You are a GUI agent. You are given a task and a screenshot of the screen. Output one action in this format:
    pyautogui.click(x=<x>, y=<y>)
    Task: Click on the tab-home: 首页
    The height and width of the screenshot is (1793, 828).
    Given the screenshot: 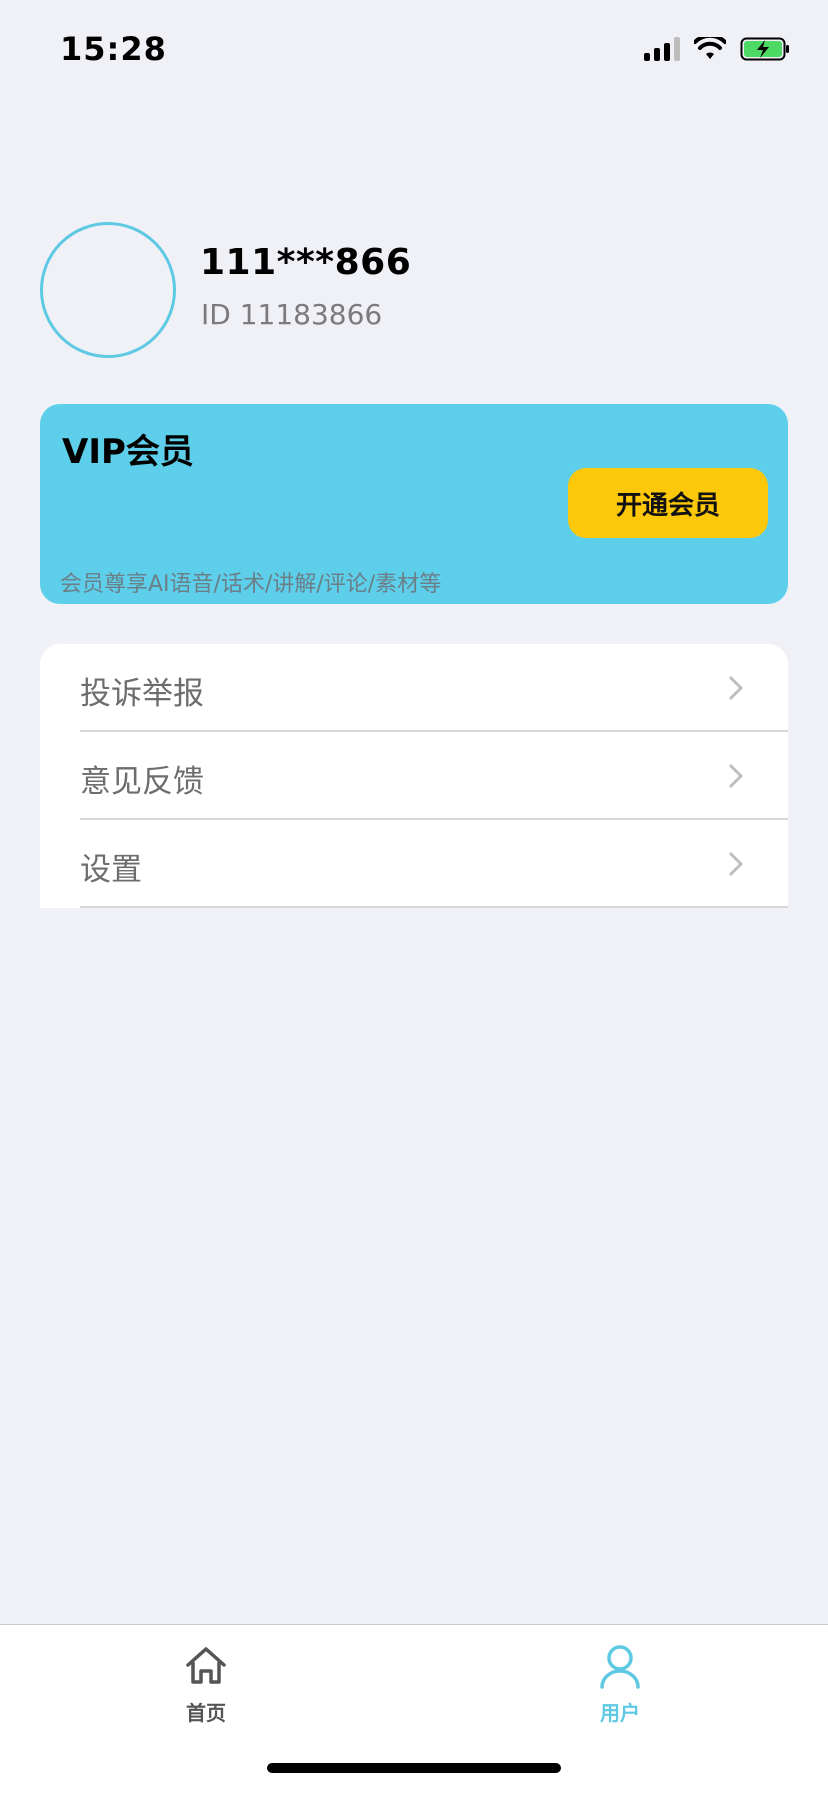 What is the action you would take?
    pyautogui.click(x=206, y=1684)
    